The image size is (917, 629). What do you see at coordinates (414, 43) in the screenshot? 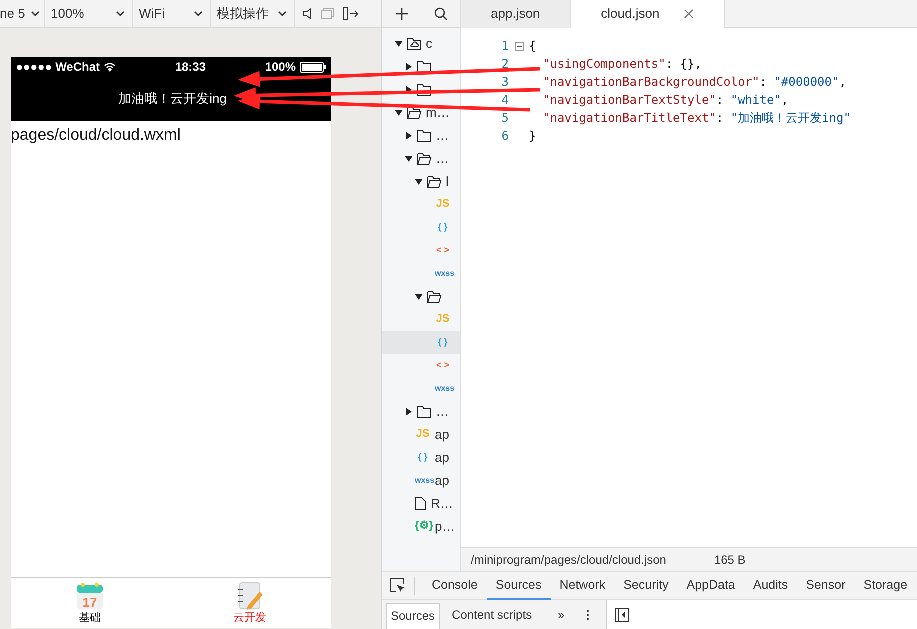
I see `cloud-folder-icon` at bounding box center [414, 43].